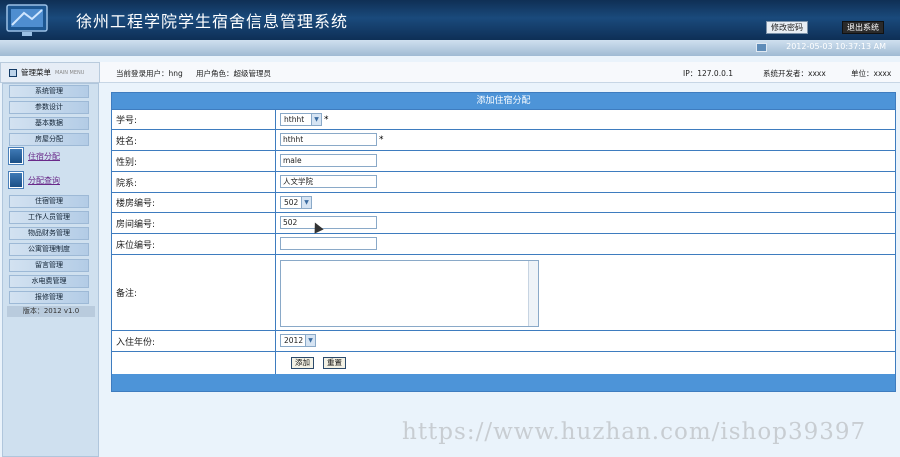  I want to click on room-label: 房间编号:, so click(194, 223).